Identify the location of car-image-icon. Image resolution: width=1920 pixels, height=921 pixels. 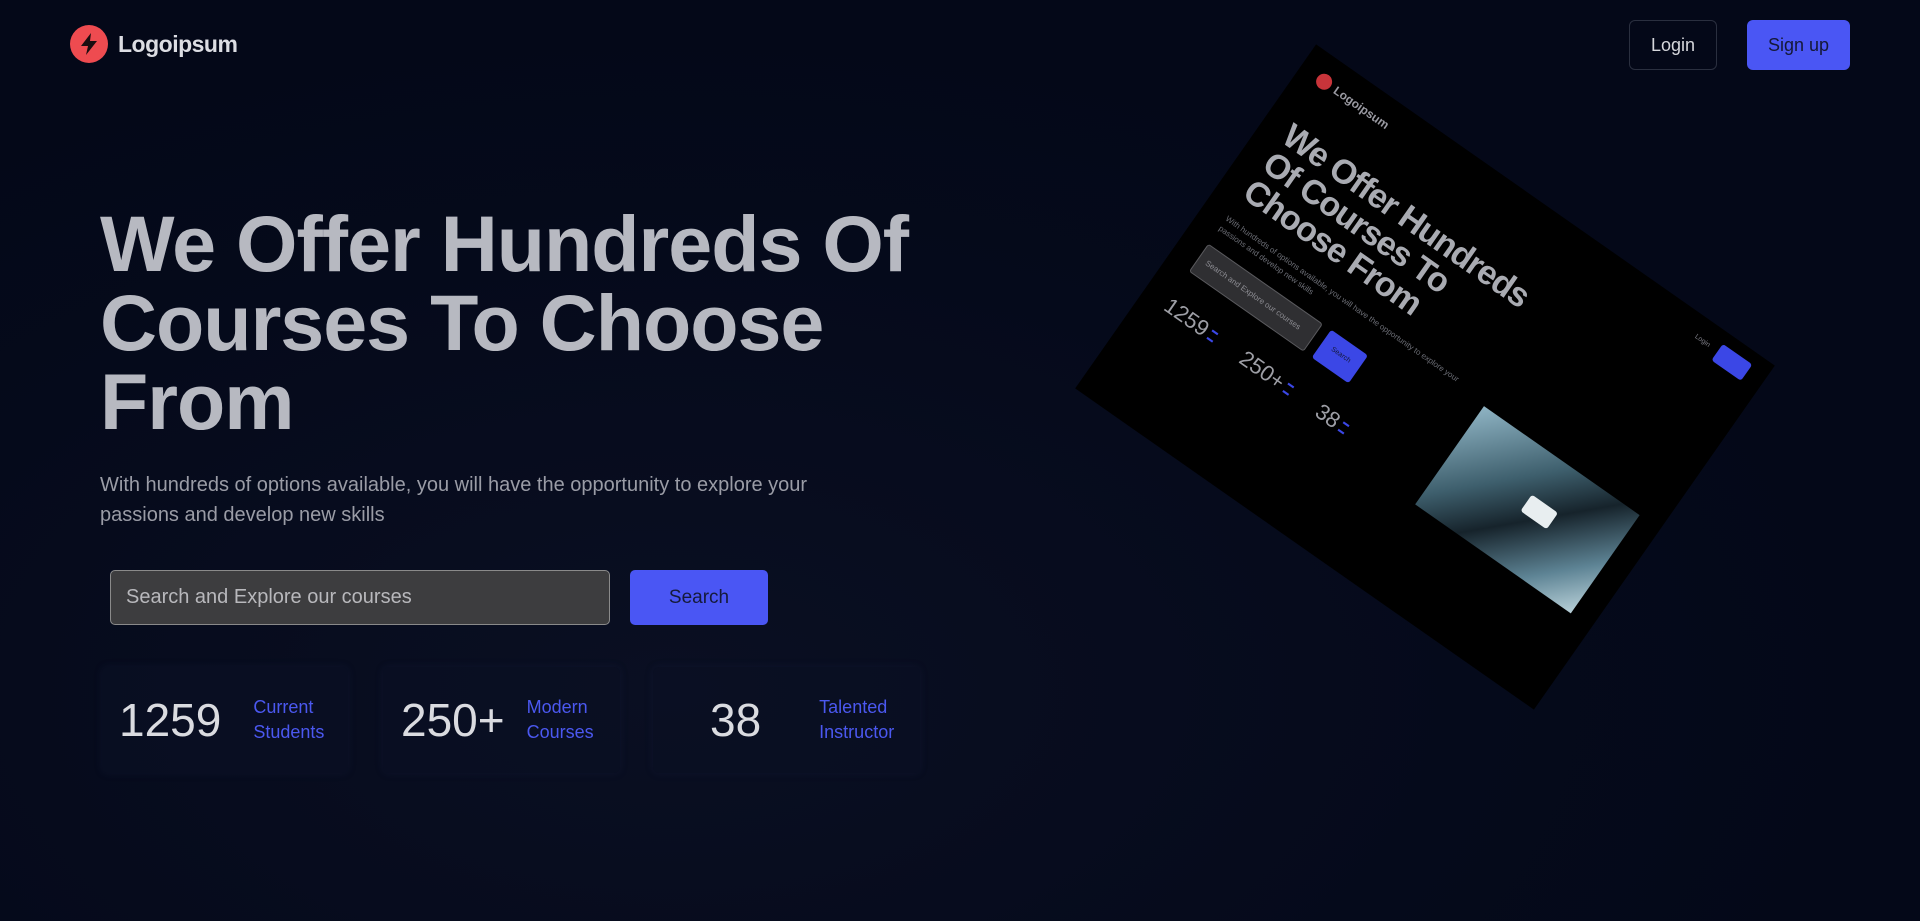
(1539, 512).